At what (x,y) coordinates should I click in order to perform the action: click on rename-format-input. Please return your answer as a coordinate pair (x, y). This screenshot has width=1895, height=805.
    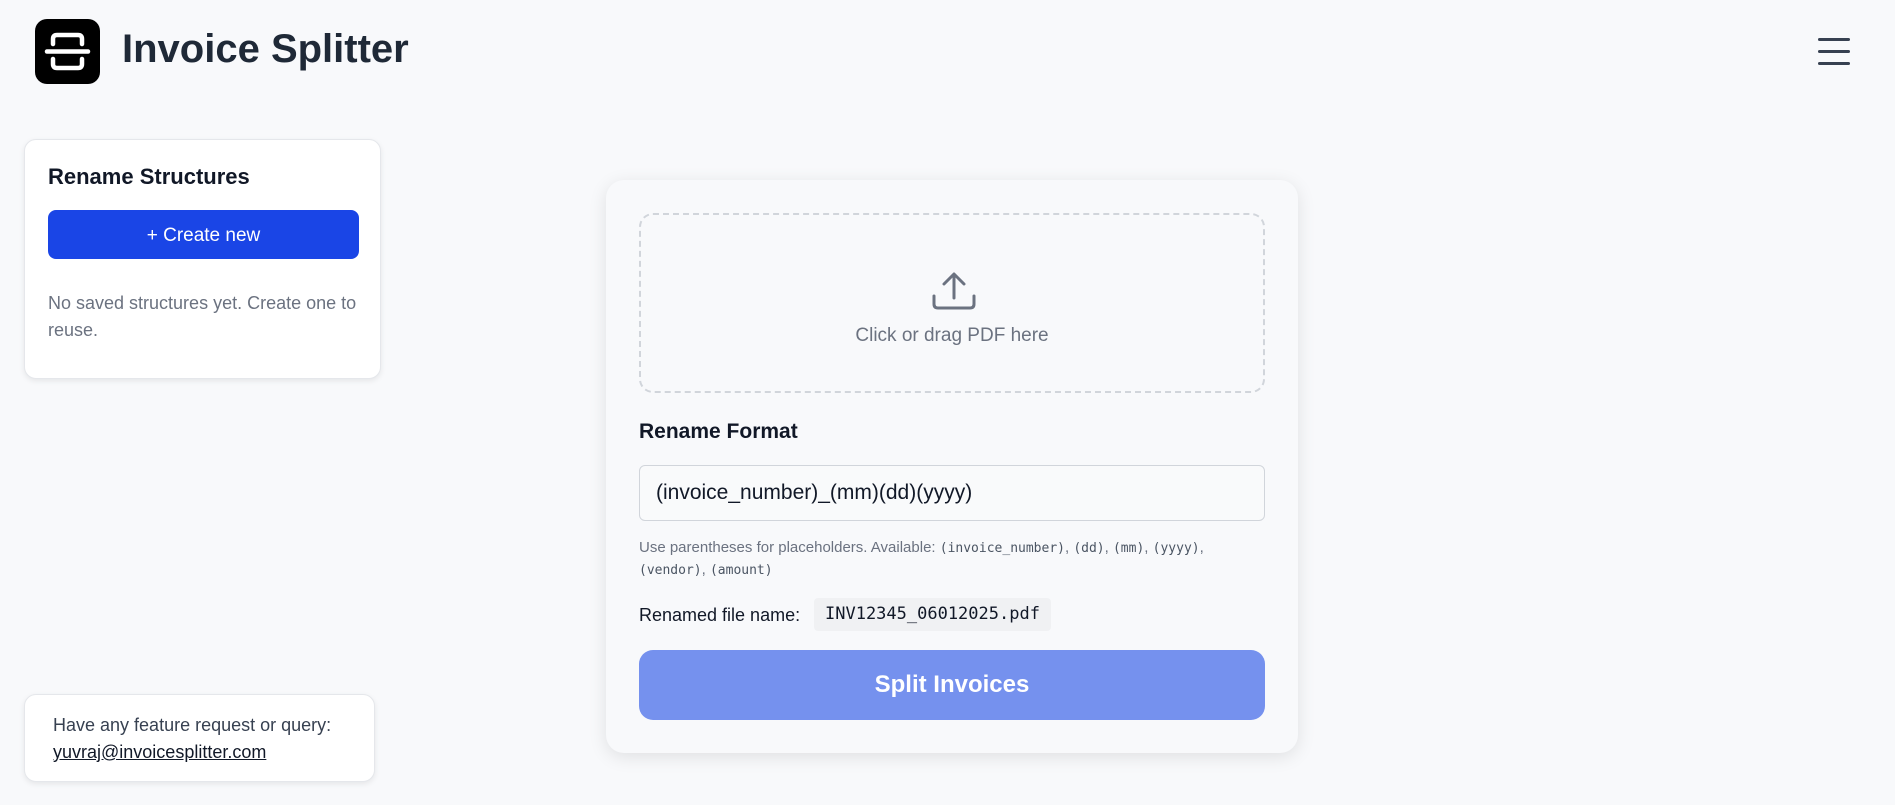
    Looking at the image, I should click on (952, 493).